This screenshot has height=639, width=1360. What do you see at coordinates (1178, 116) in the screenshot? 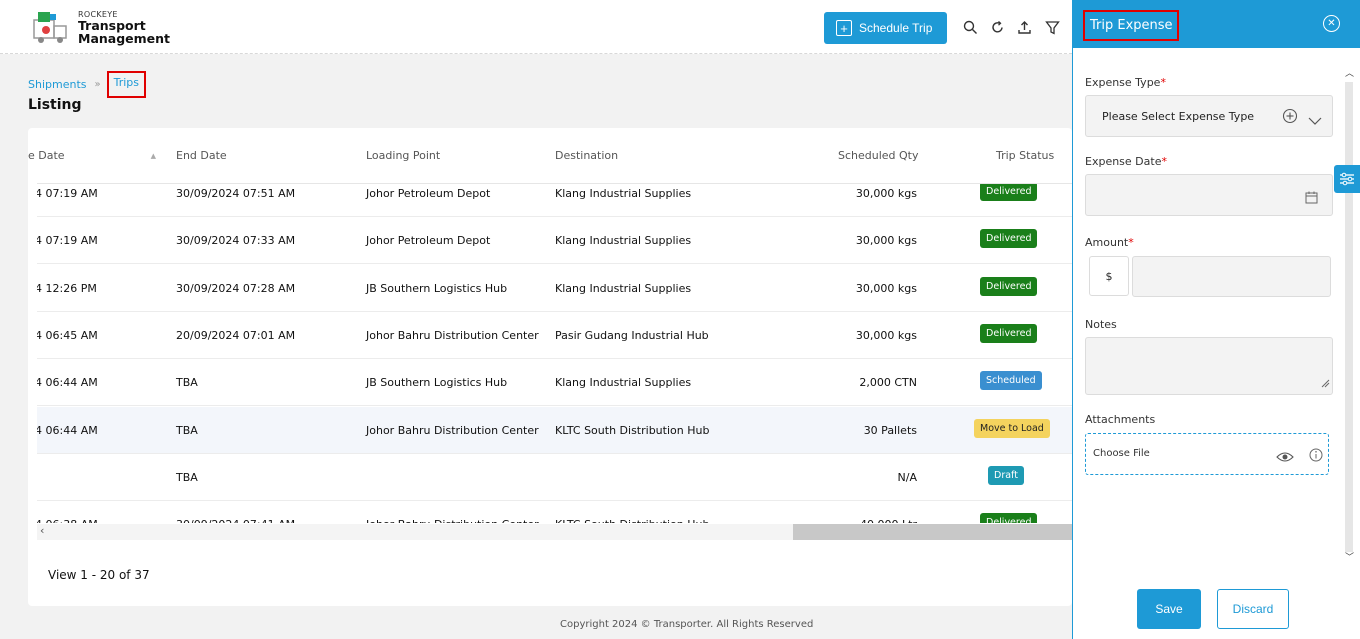
I see `expense-type-placeholder: Please Select Expense Type` at bounding box center [1178, 116].